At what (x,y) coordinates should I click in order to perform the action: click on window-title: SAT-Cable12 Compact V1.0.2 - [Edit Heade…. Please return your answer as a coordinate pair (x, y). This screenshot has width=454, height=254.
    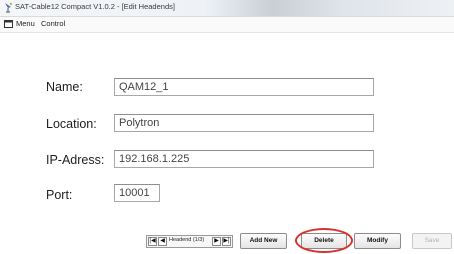
    Looking at the image, I should click on (95, 6).